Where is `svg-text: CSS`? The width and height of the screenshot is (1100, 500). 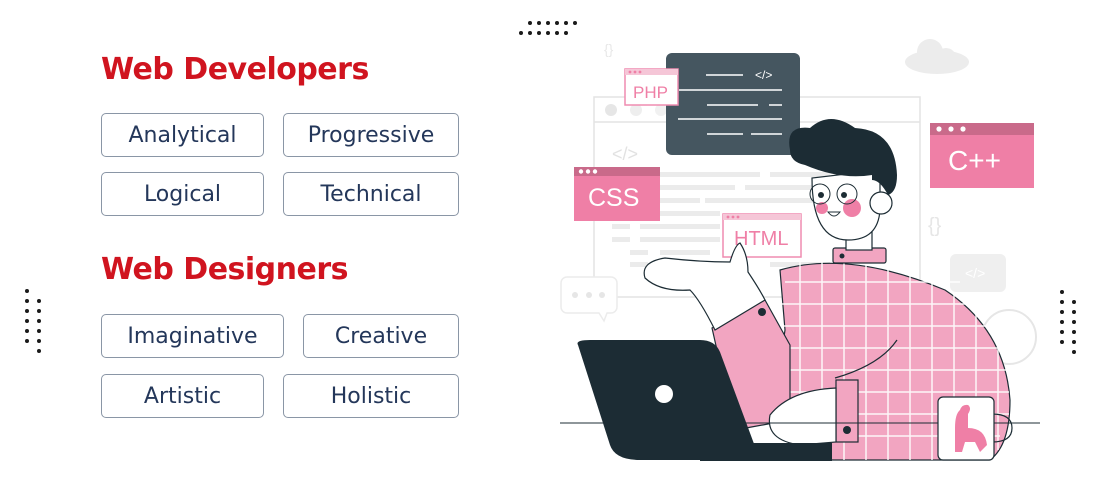 svg-text: CSS is located at coordinates (613, 198).